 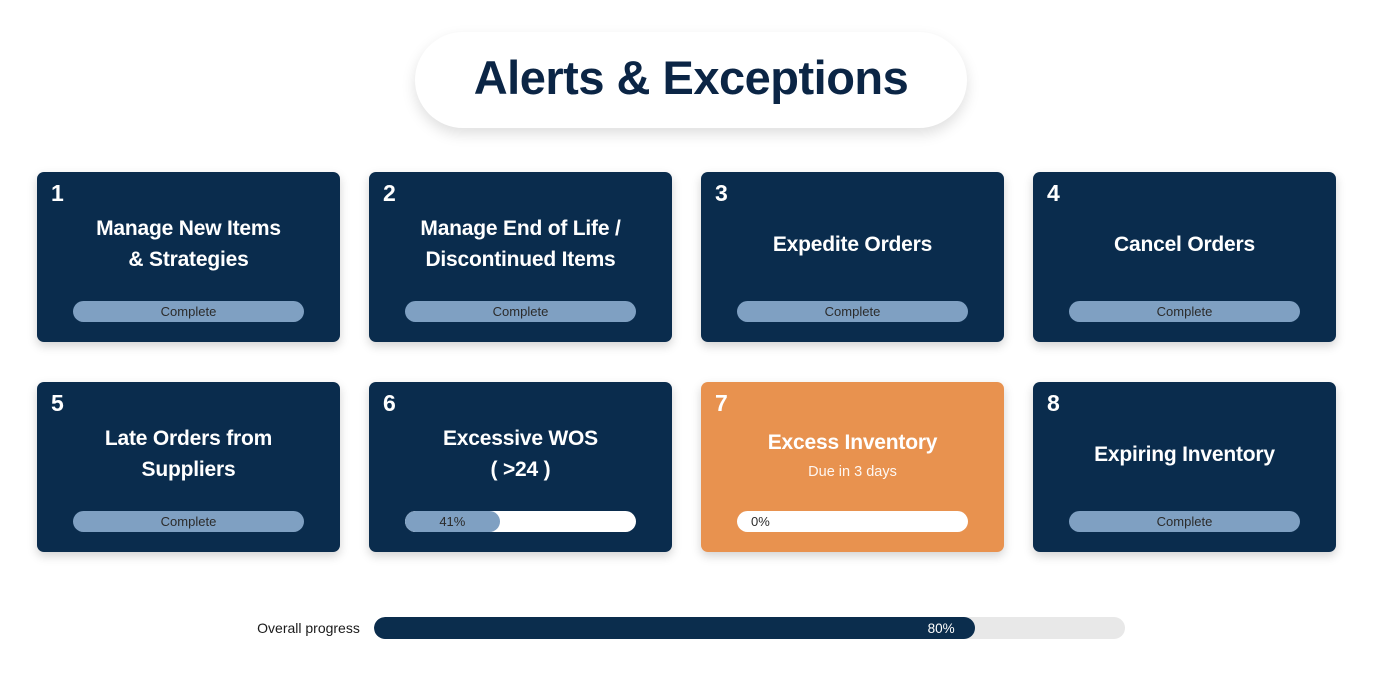 I want to click on card-progress-track: 0%, so click(x=852, y=521).